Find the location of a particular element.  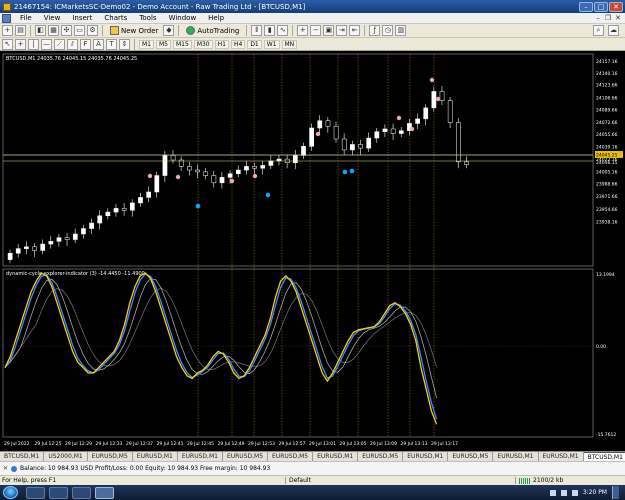

zoom-out-icon: − is located at coordinates (316, 30).